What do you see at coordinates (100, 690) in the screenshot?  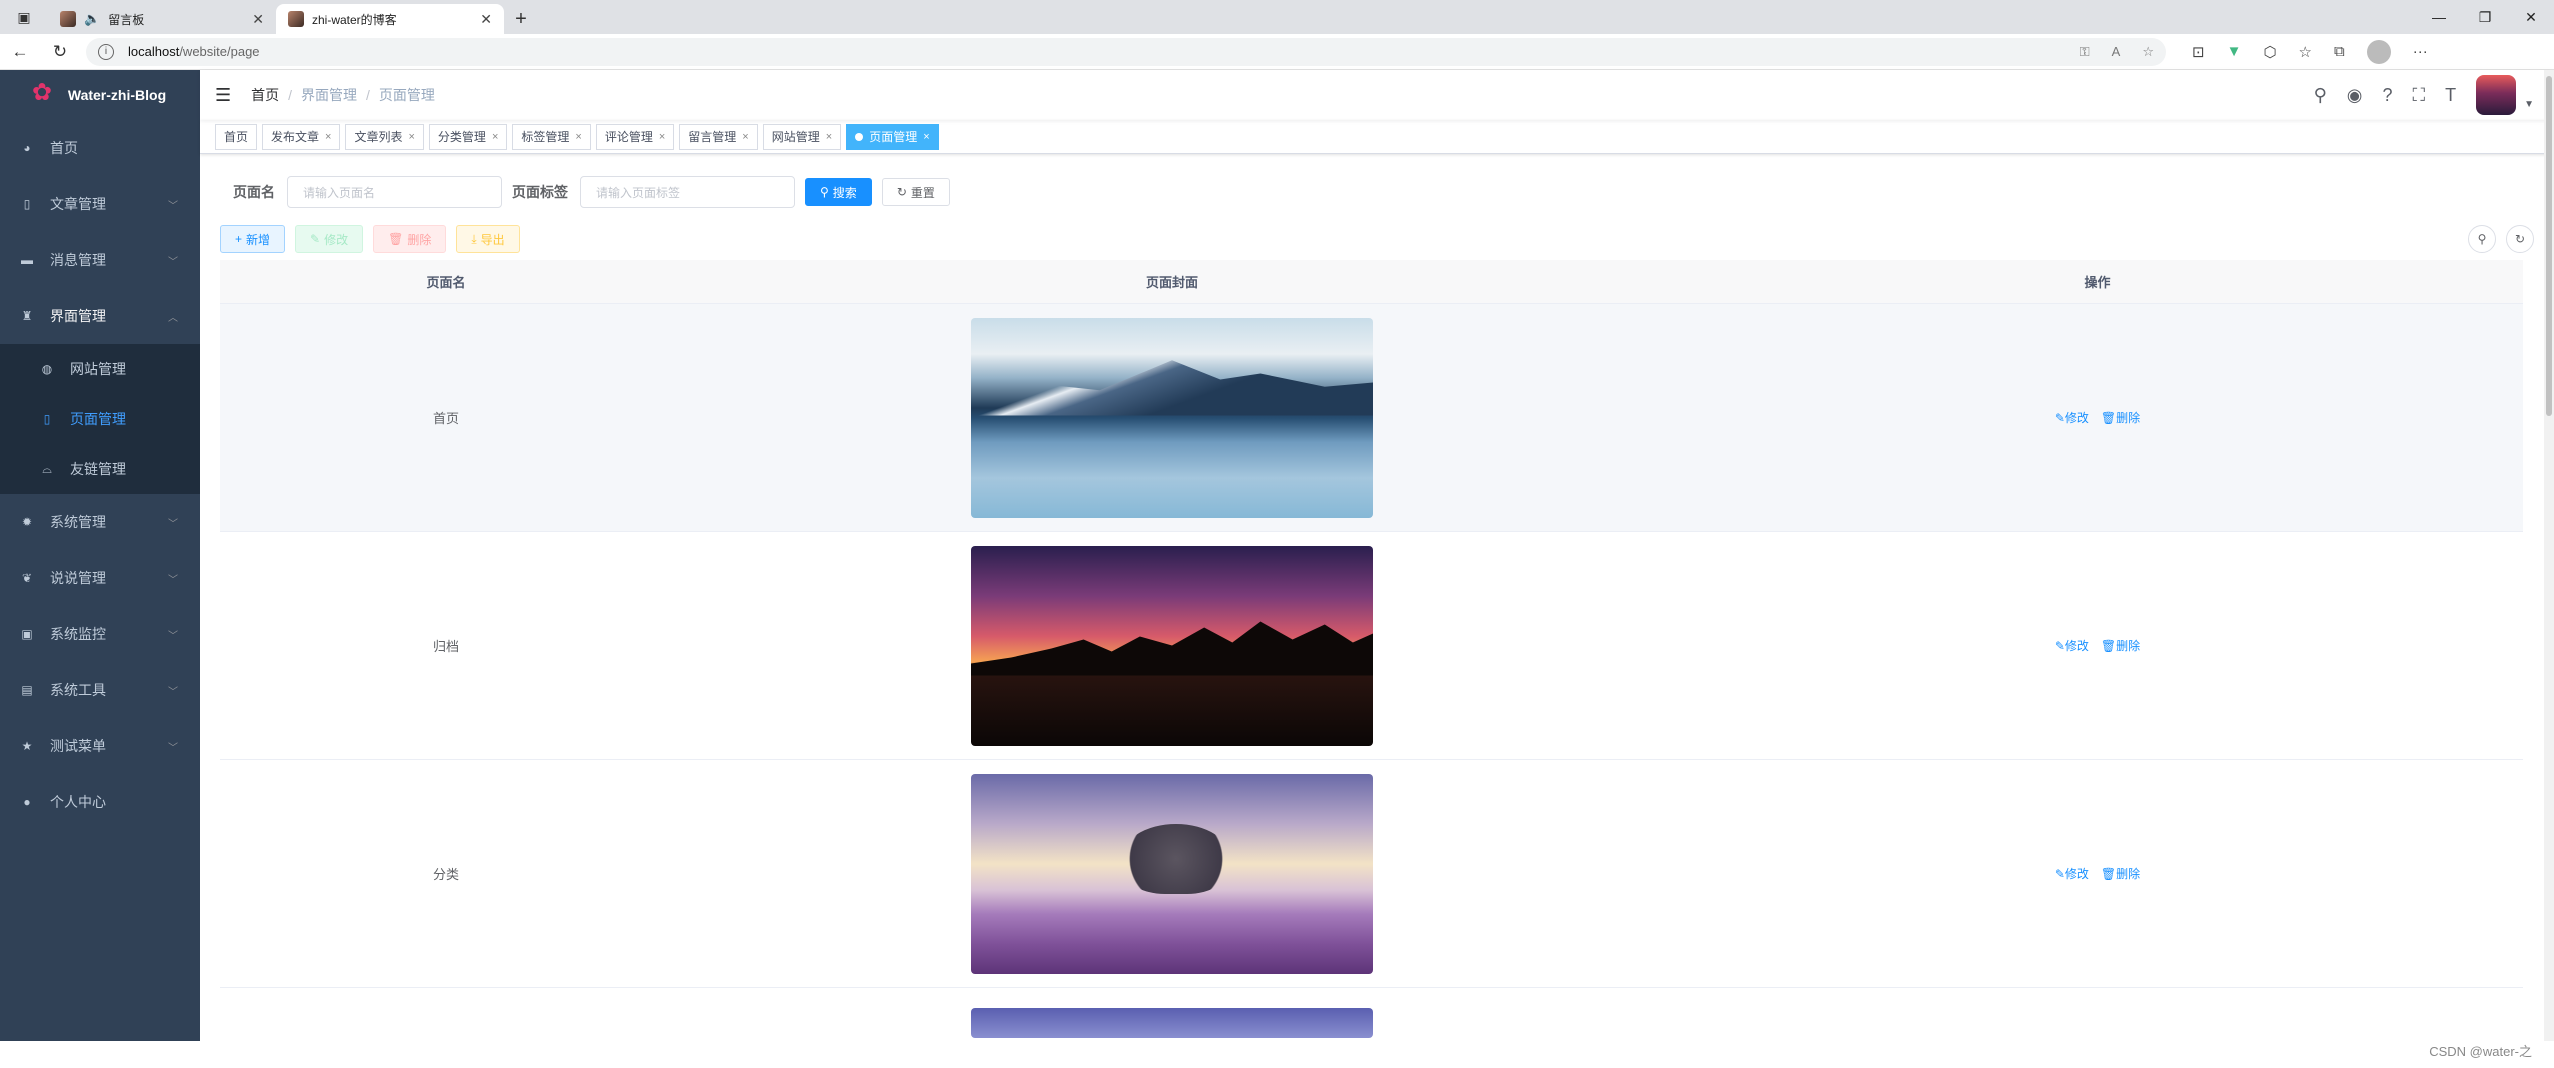 I see `sidebar-item-7: ▤ 系统工具 ﹀` at bounding box center [100, 690].